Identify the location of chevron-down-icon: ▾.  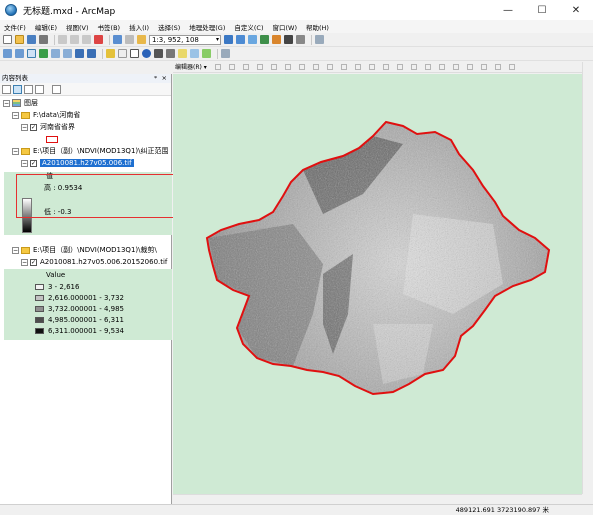
(217, 40).